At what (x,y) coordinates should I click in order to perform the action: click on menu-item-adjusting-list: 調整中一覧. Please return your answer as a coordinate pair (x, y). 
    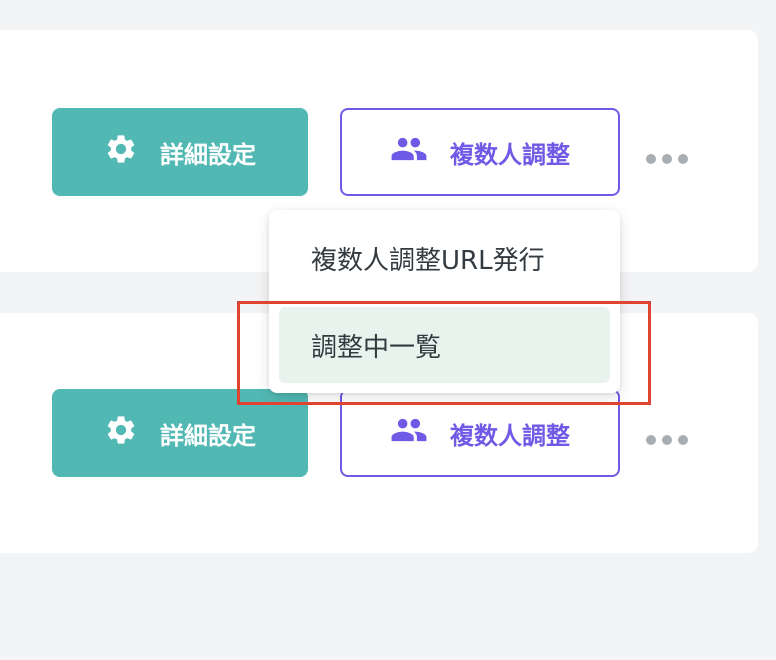
    Looking at the image, I should click on (444, 345).